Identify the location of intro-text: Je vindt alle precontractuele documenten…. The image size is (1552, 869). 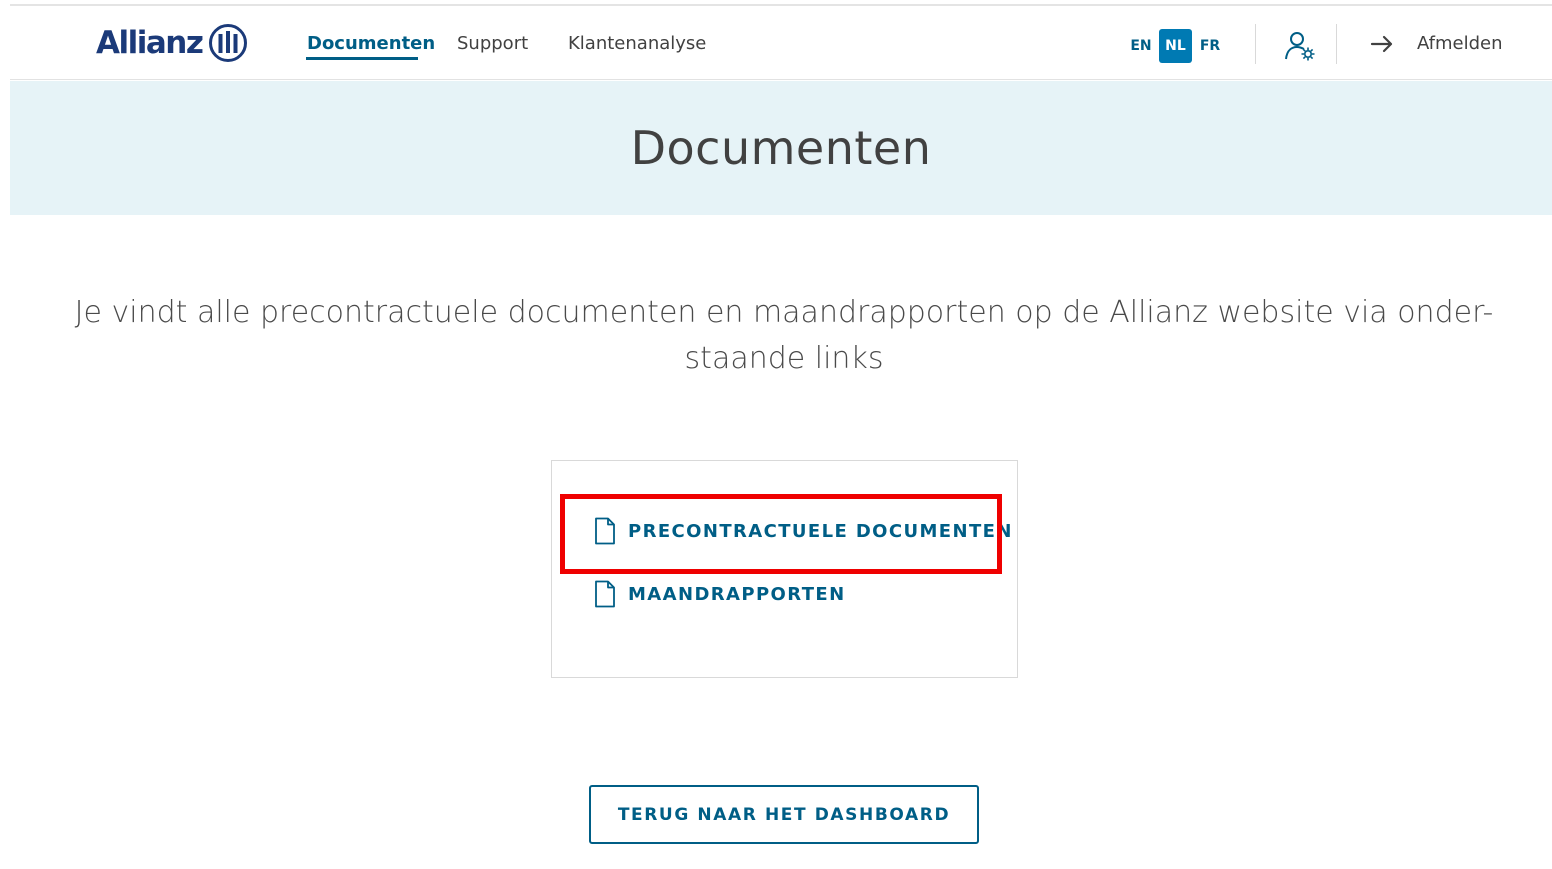
(784, 336).